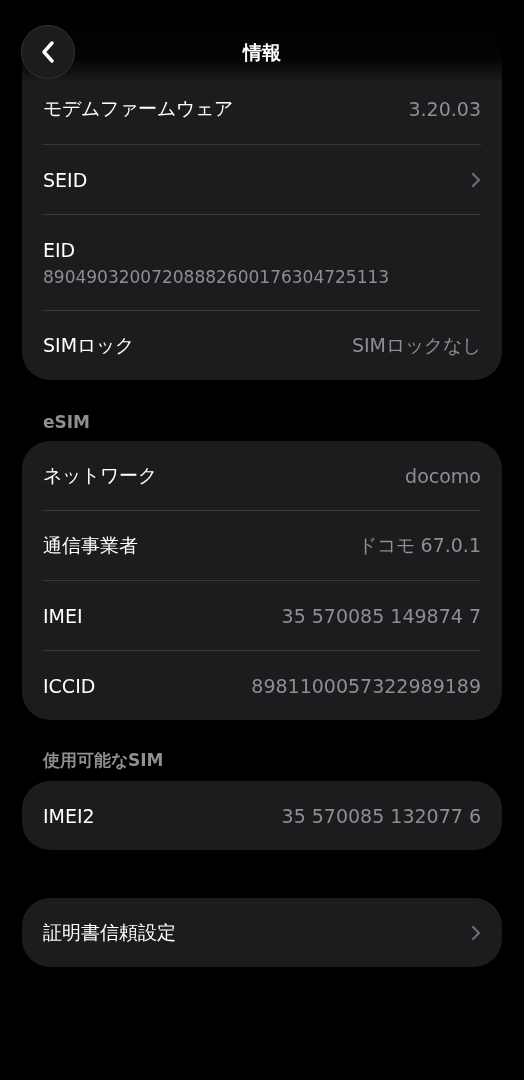 The height and width of the screenshot is (1080, 524). Describe the element at coordinates (69, 685) in the screenshot. I see `row-label: ICCID` at that location.